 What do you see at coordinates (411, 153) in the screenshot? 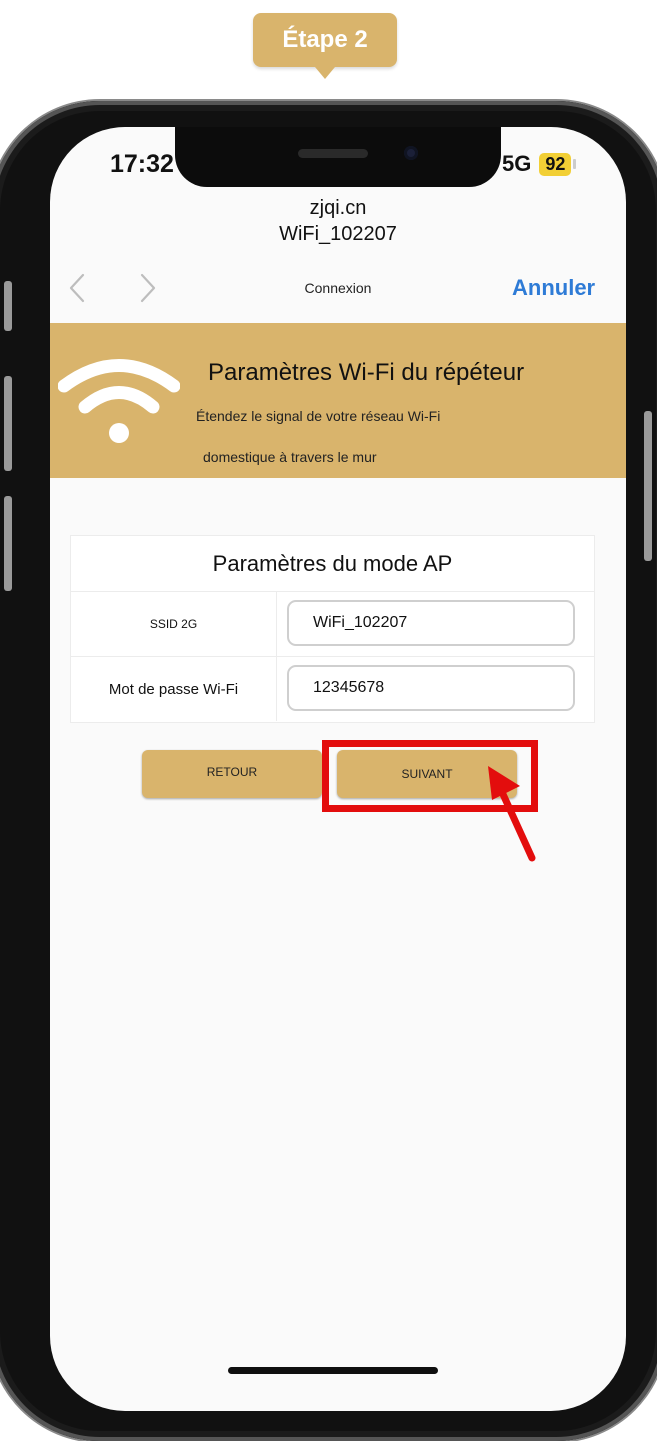
I see `camera-icon` at bounding box center [411, 153].